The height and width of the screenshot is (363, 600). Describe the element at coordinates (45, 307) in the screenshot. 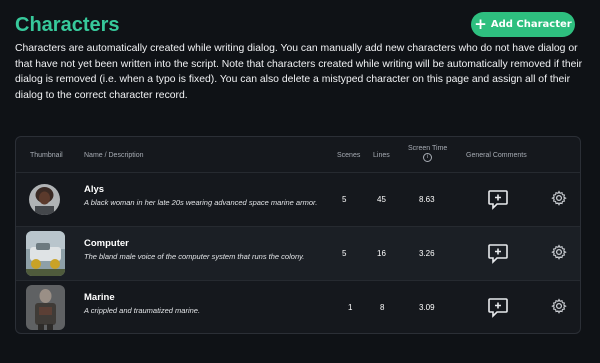

I see `marine-figure-image` at that location.